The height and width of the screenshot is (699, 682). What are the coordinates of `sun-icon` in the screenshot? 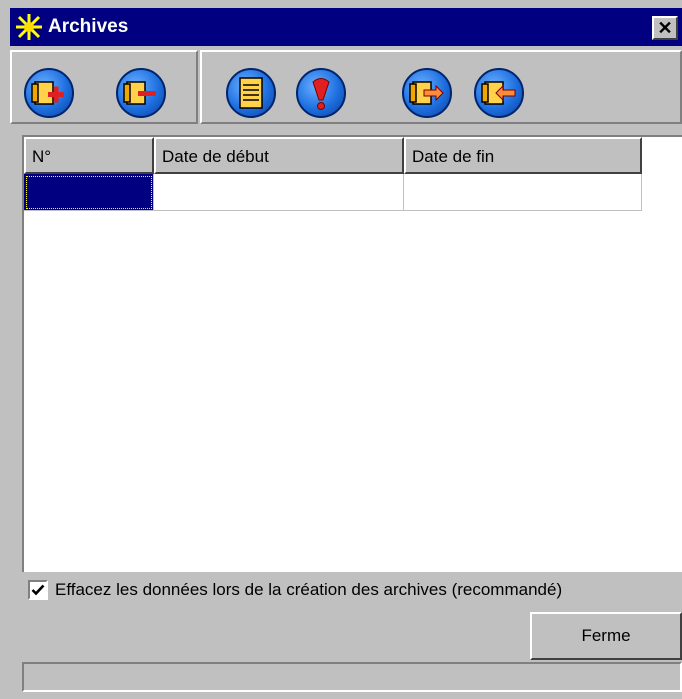 It's located at (29, 27).